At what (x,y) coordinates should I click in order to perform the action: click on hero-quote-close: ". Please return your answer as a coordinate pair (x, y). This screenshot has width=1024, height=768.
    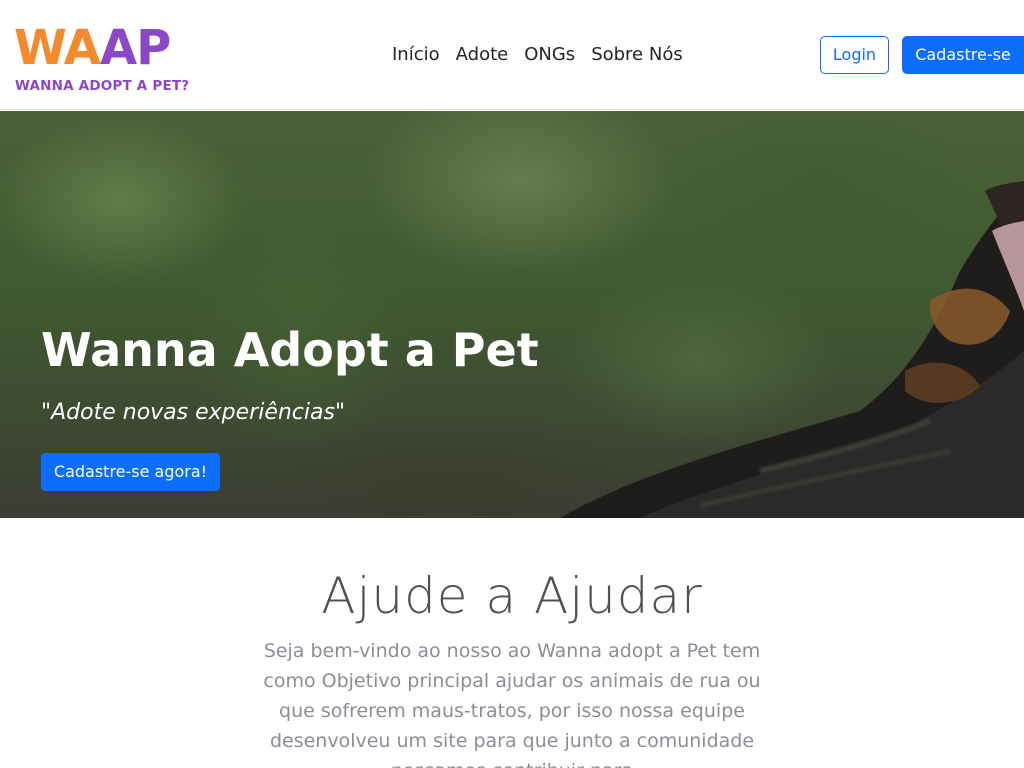
    Looking at the image, I should click on (340, 412).